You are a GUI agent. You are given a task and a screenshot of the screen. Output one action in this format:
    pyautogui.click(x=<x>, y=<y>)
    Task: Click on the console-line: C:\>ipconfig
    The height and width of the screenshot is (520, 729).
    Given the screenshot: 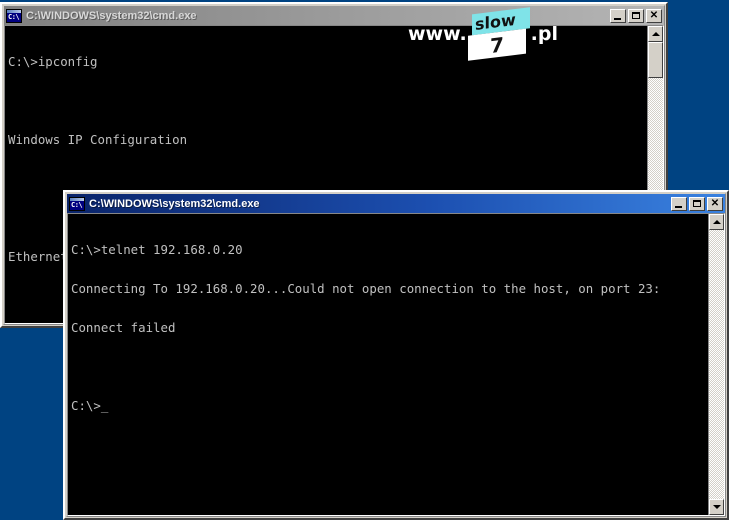 What is the action you would take?
    pyautogui.click(x=53, y=61)
    